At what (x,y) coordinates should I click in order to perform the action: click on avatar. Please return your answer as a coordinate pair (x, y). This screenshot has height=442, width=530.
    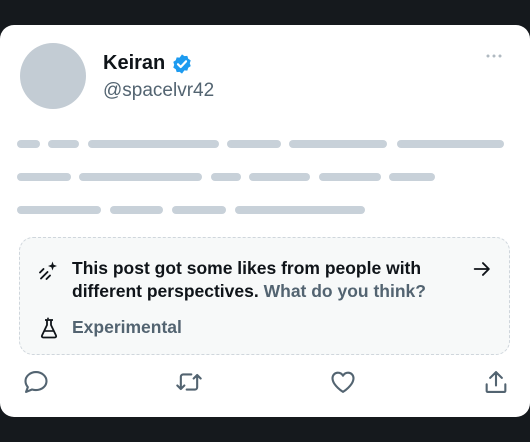
    Looking at the image, I should click on (53, 76).